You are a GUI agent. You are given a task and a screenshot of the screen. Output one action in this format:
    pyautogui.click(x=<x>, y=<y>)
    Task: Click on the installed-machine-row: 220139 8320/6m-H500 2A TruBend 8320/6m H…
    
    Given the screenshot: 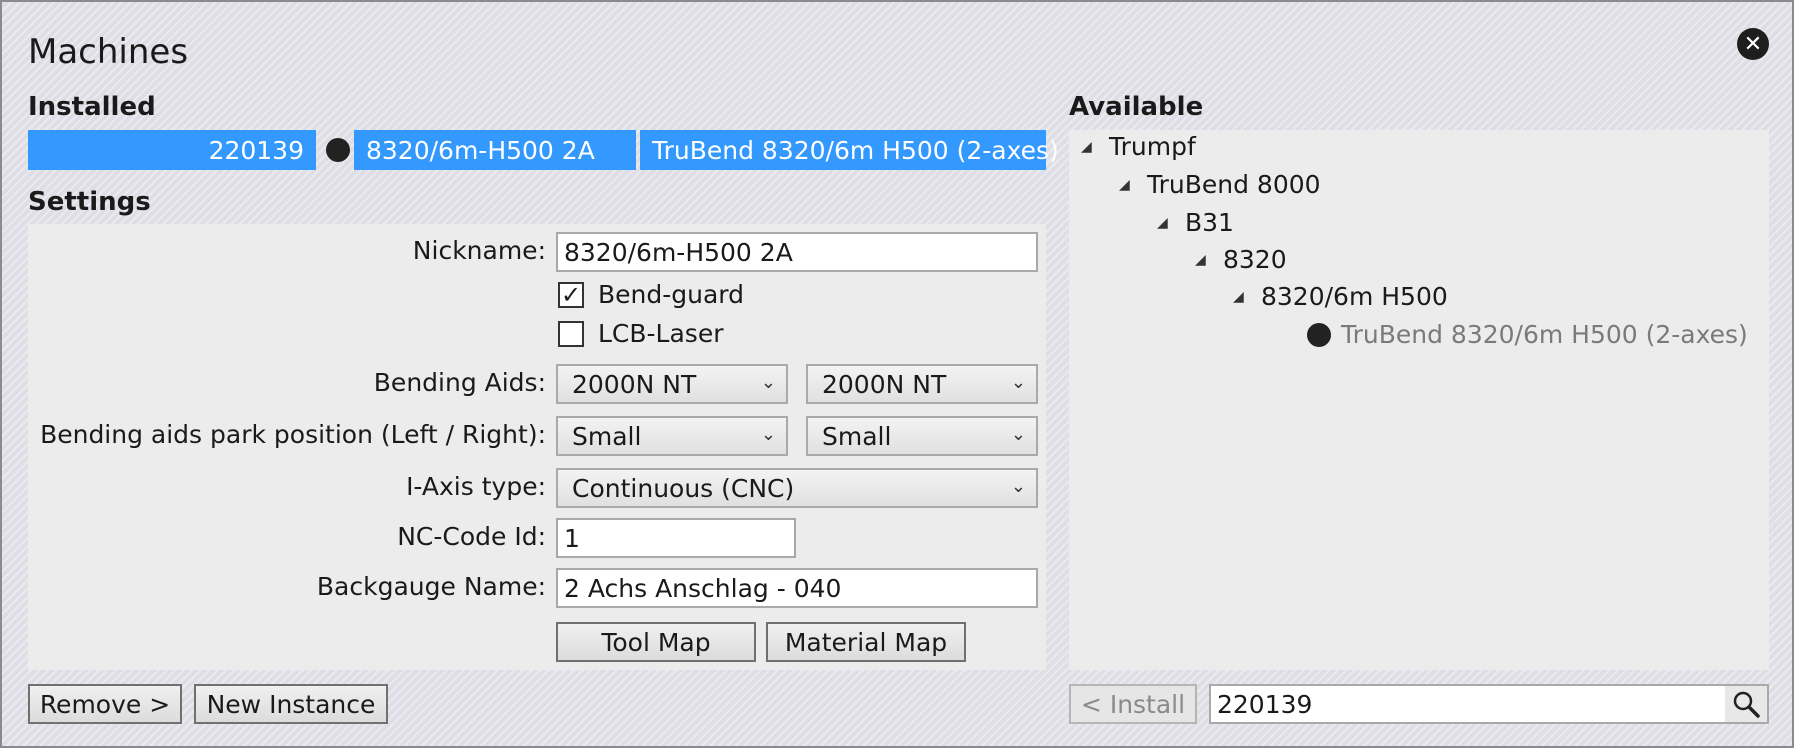 What is the action you would take?
    pyautogui.click(x=543, y=150)
    